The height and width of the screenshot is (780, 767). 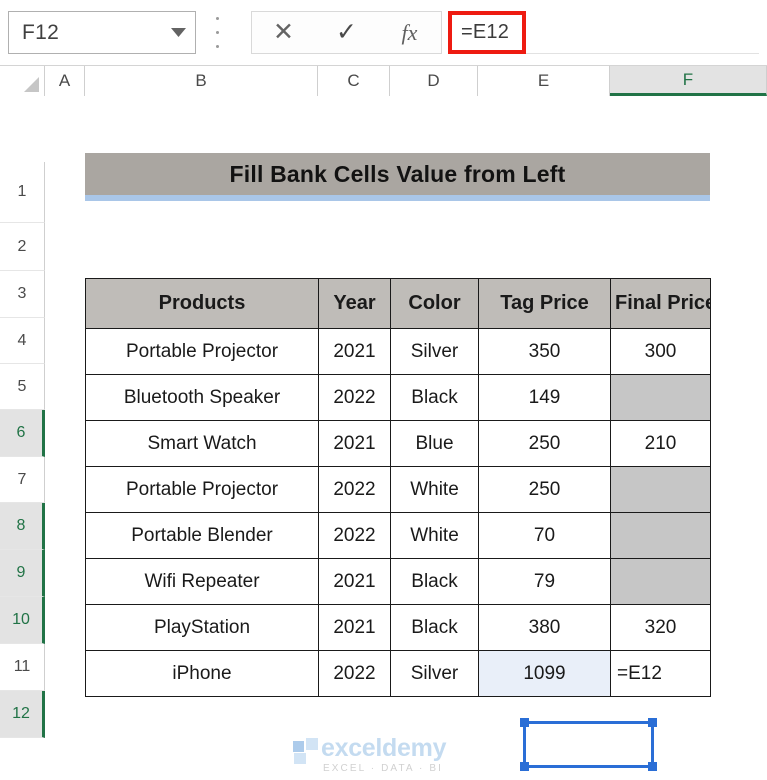 I want to click on cancel-button: ✕, so click(x=283, y=32).